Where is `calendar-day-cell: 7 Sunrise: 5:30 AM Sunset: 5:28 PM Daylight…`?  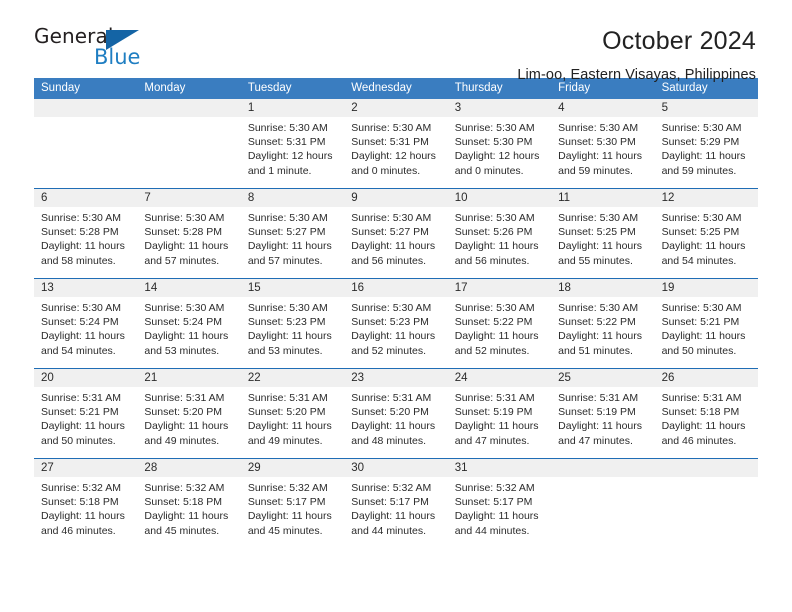 calendar-day-cell: 7 Sunrise: 5:30 AM Sunset: 5:28 PM Daylight… is located at coordinates (189, 233).